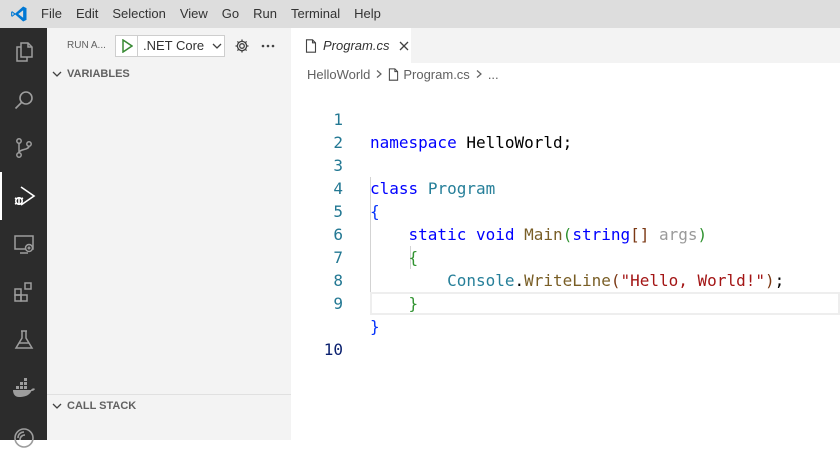 Image resolution: width=840 pixels, height=460 pixels. Describe the element at coordinates (51, 14) in the screenshot. I see `menu-file: File` at that location.